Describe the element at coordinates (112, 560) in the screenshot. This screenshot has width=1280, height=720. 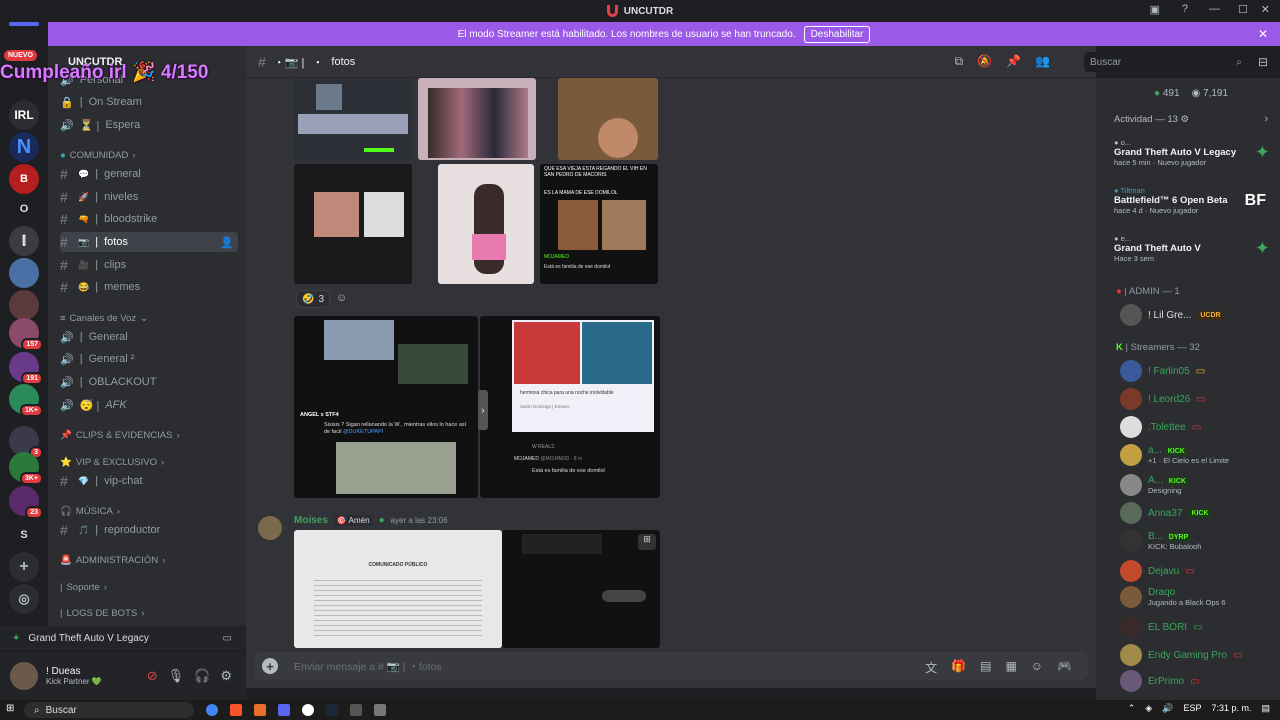
I see `category-admin: 🚨 ADMINISTRACIÓN ›` at that location.